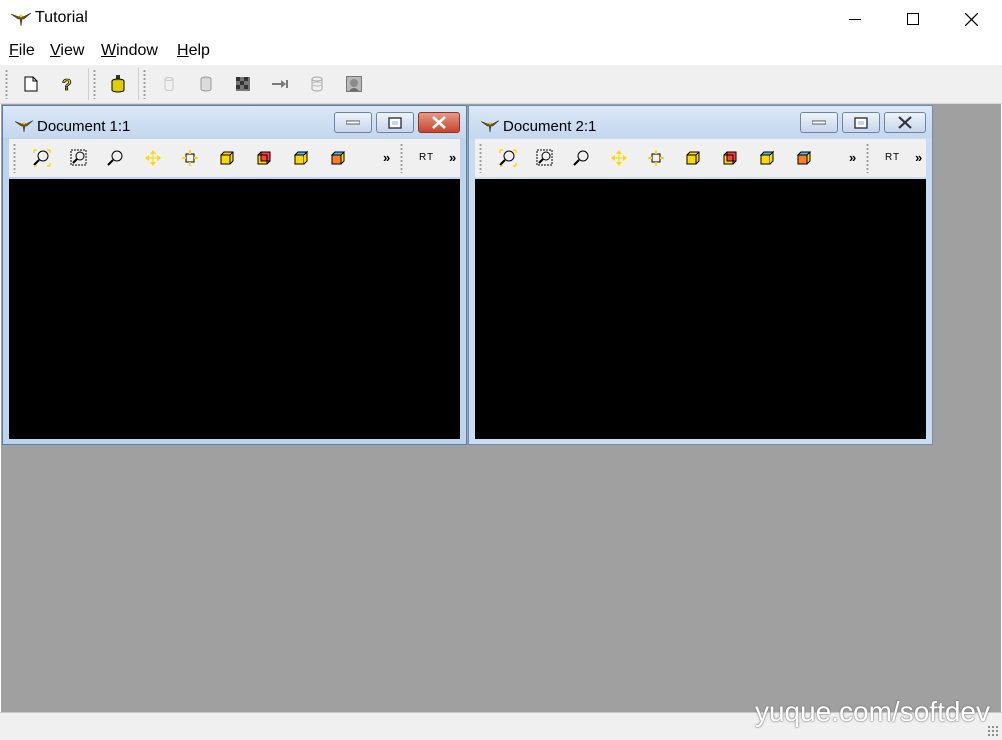 The image size is (1002, 740). I want to click on menu-window: Window, so click(129, 51).